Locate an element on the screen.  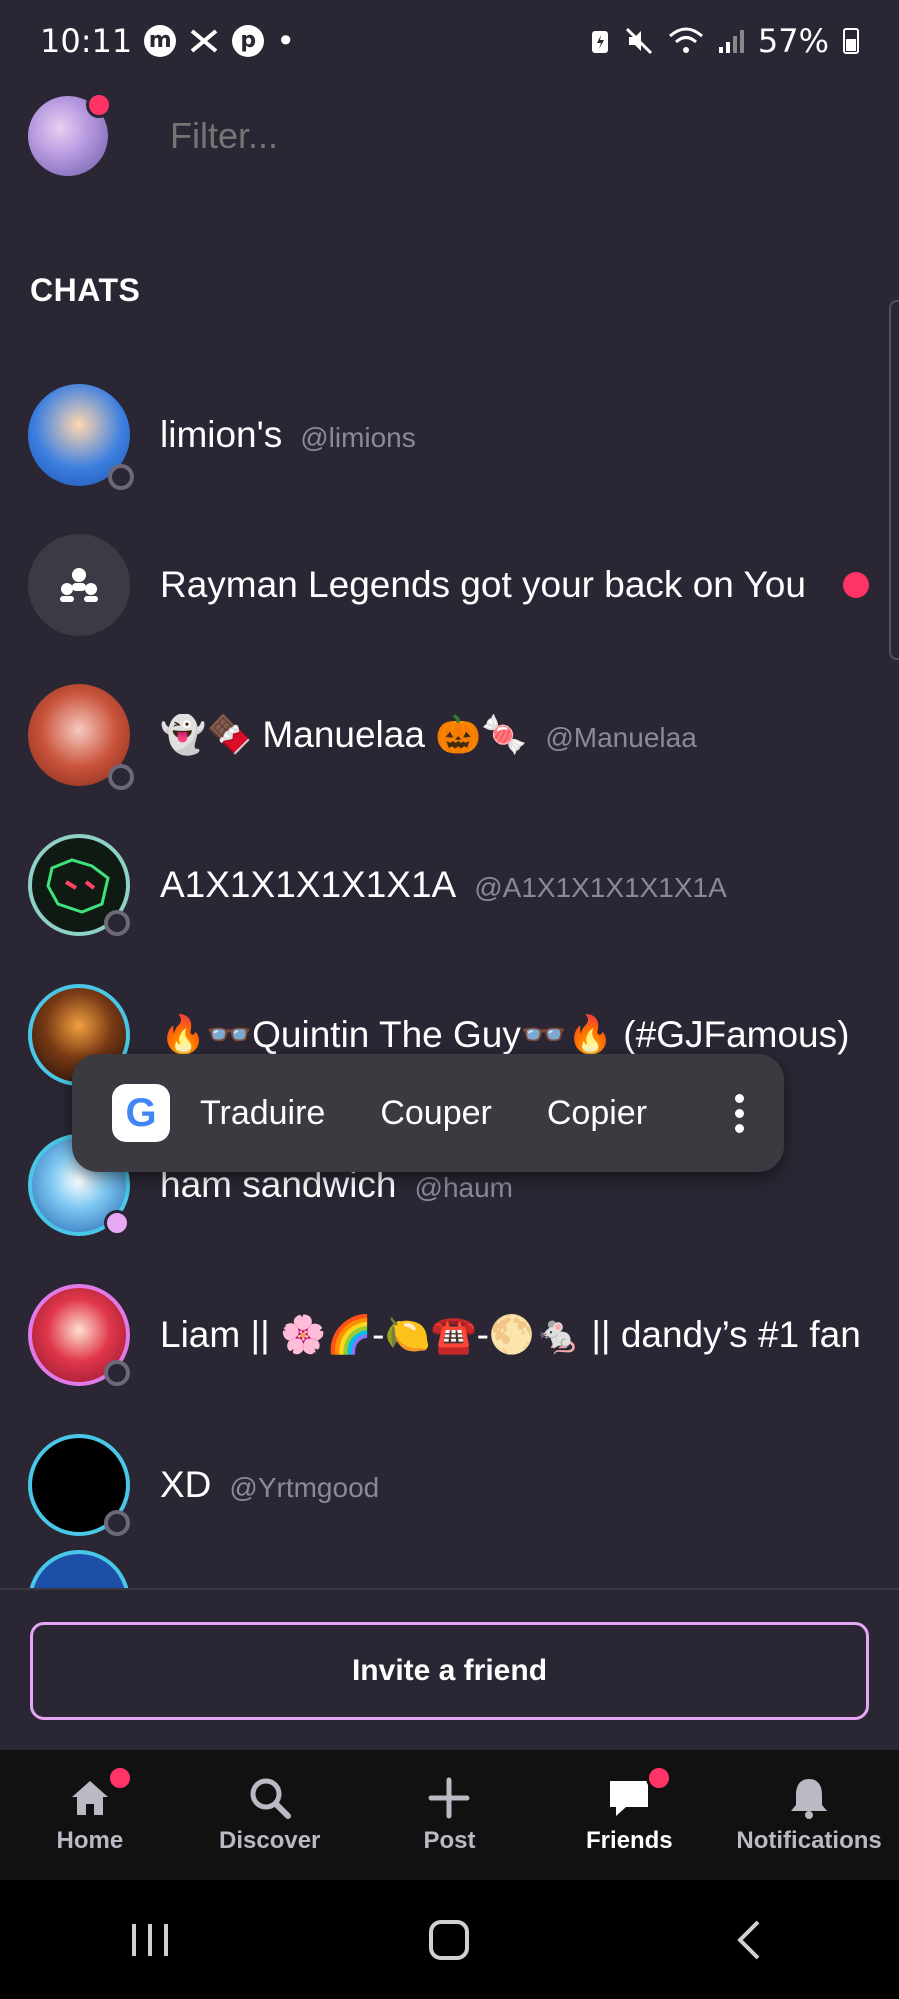
pinterest-icon: p is located at coordinates (248, 41).